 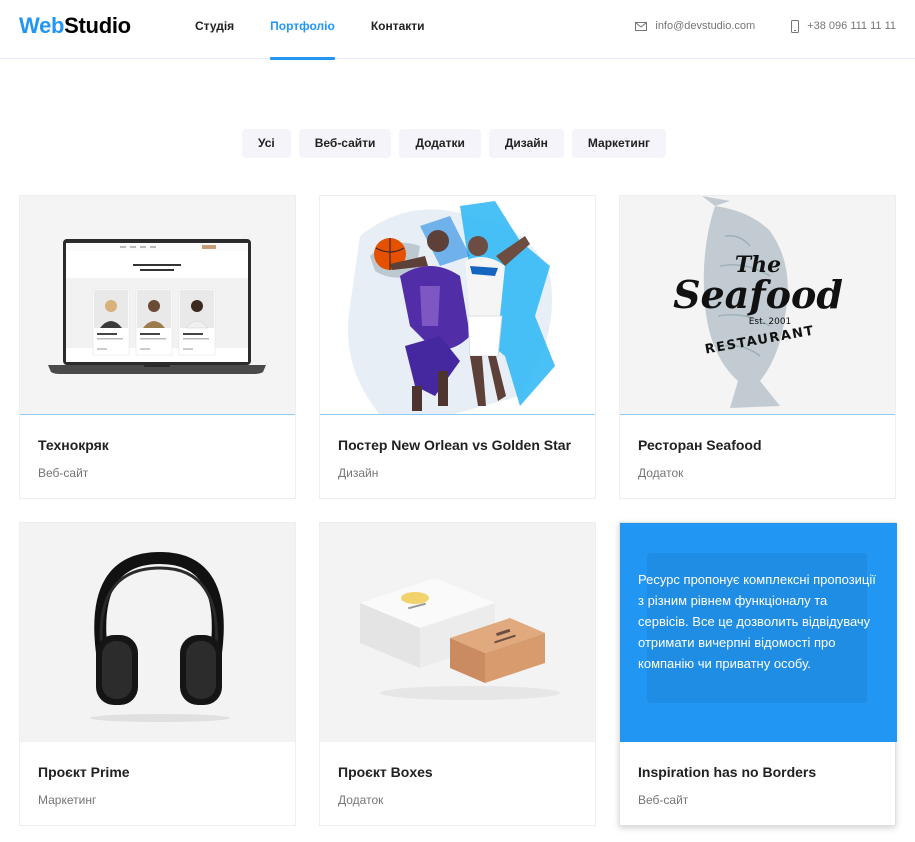 I want to click on phone-link: +38 096 111 11 11, so click(x=843, y=26).